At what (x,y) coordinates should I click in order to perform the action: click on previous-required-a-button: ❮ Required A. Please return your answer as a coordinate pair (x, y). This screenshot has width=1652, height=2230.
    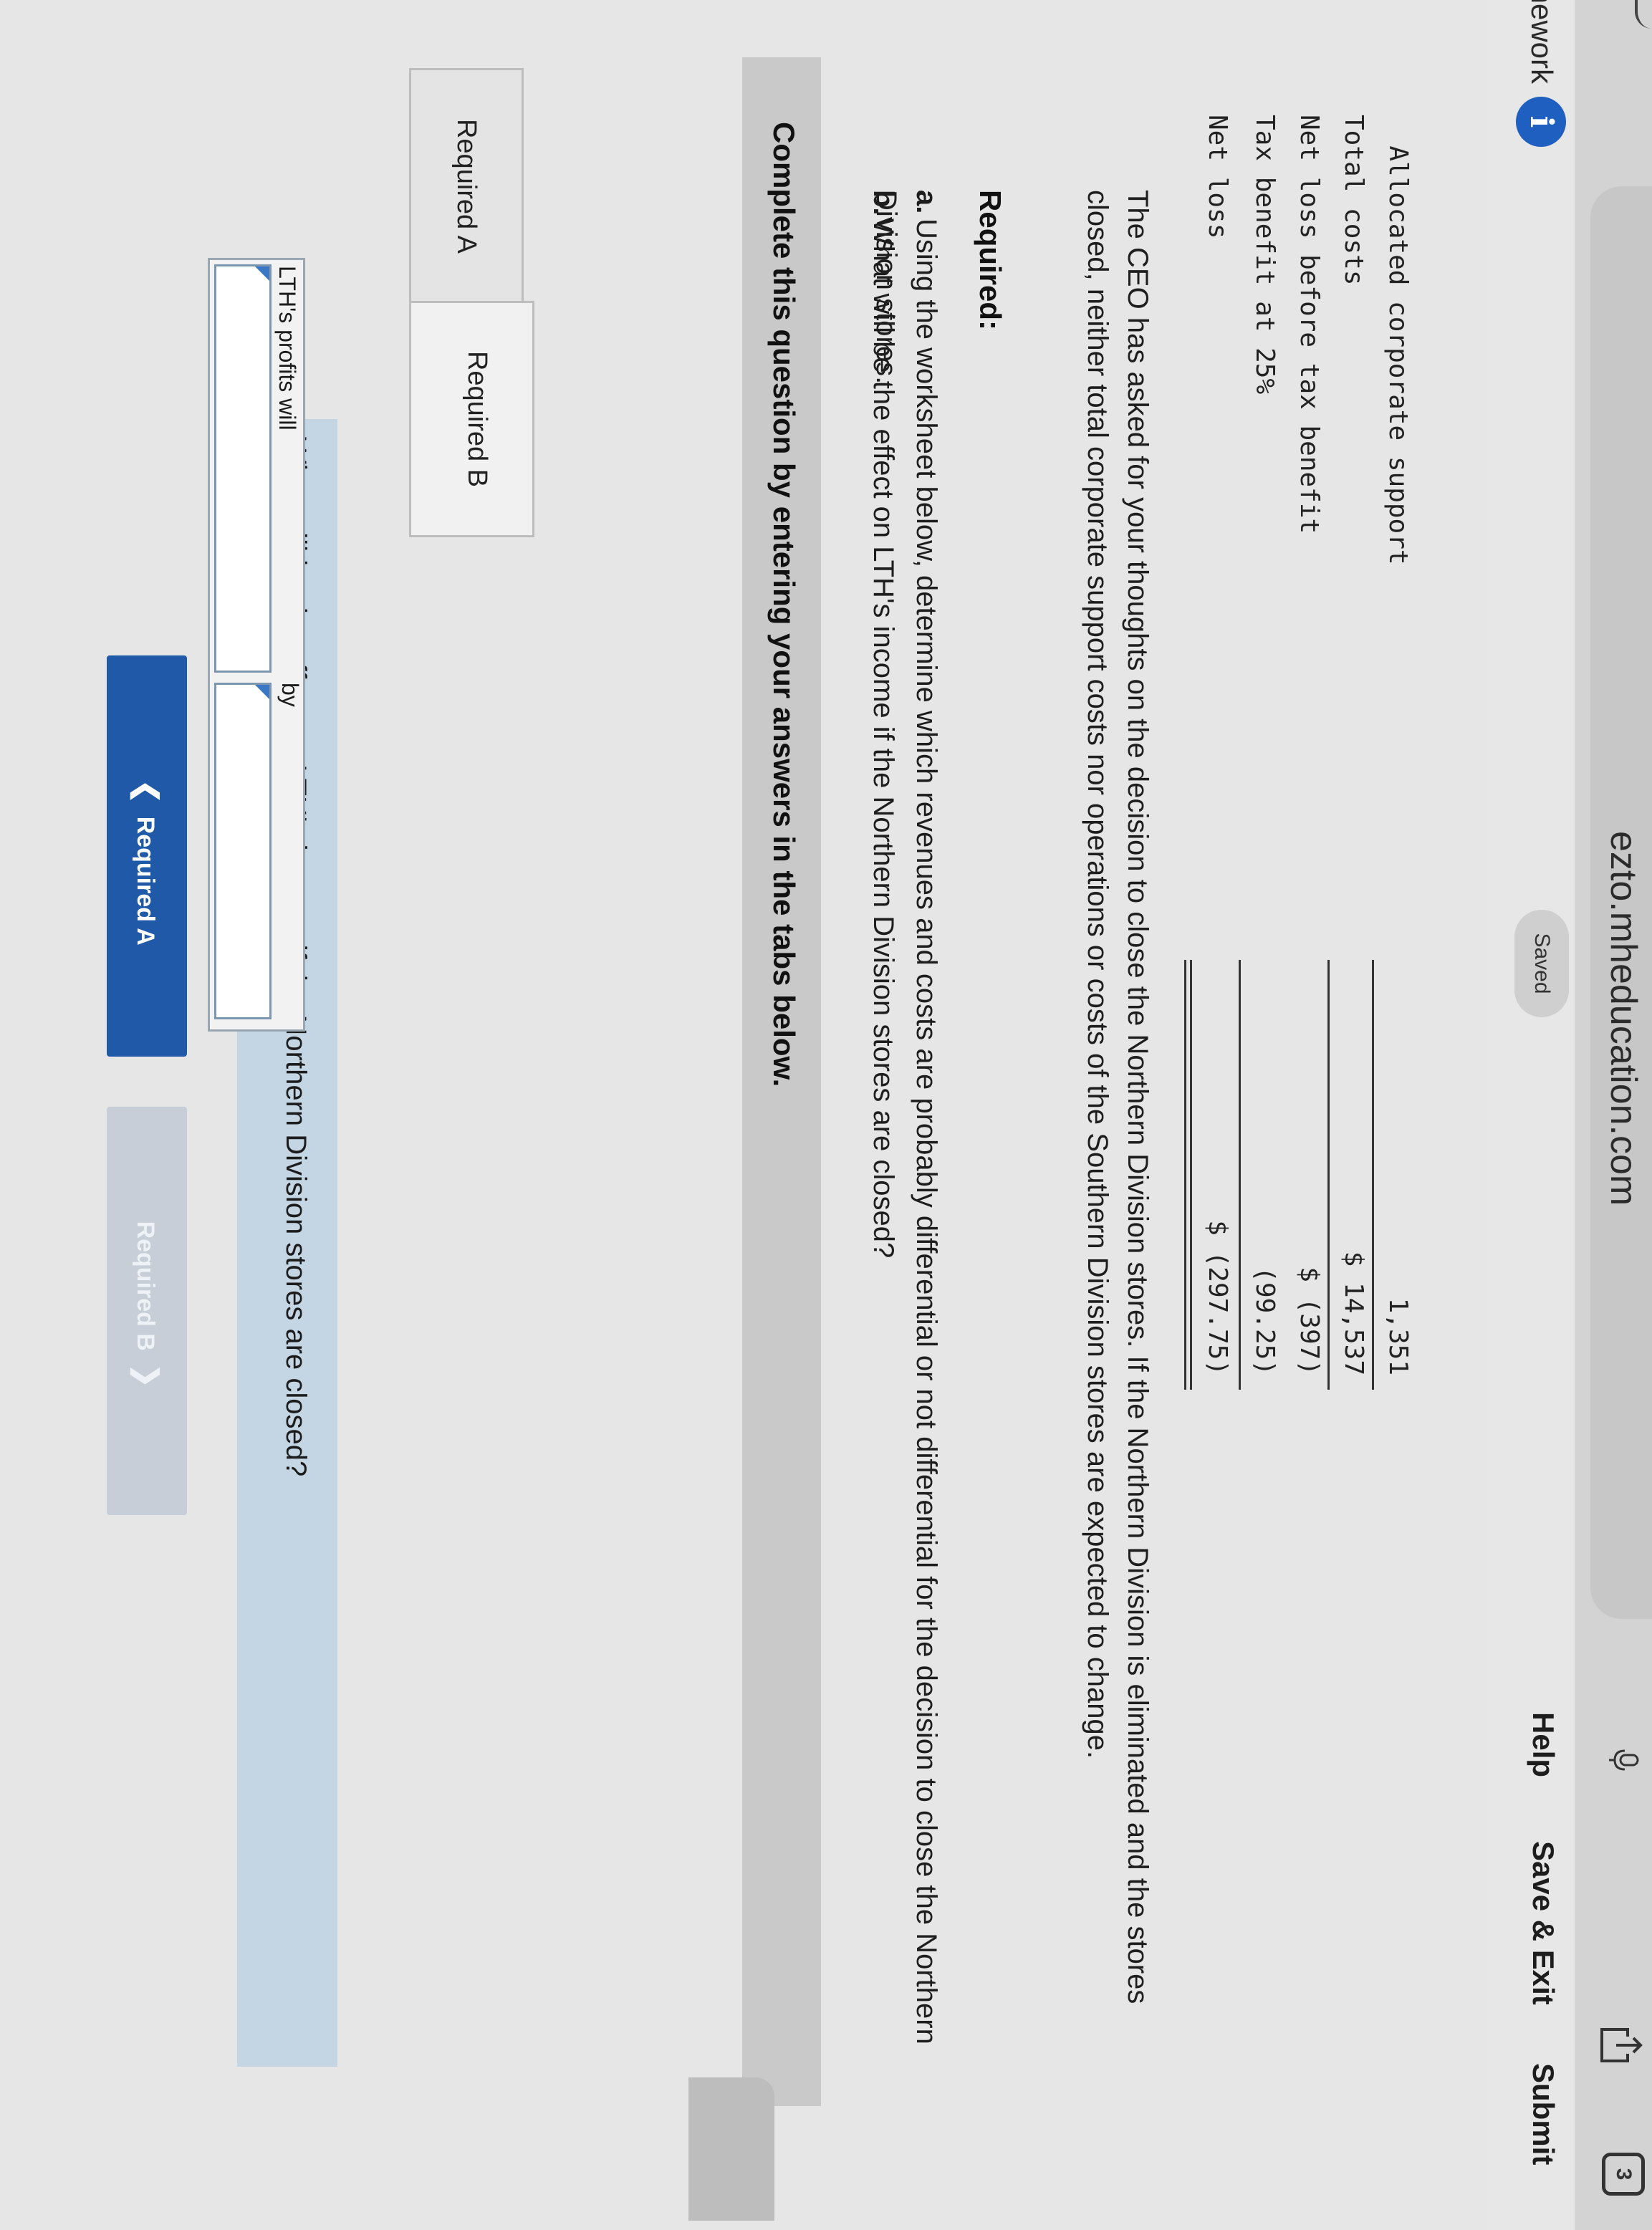
    Looking at the image, I should click on (147, 856).